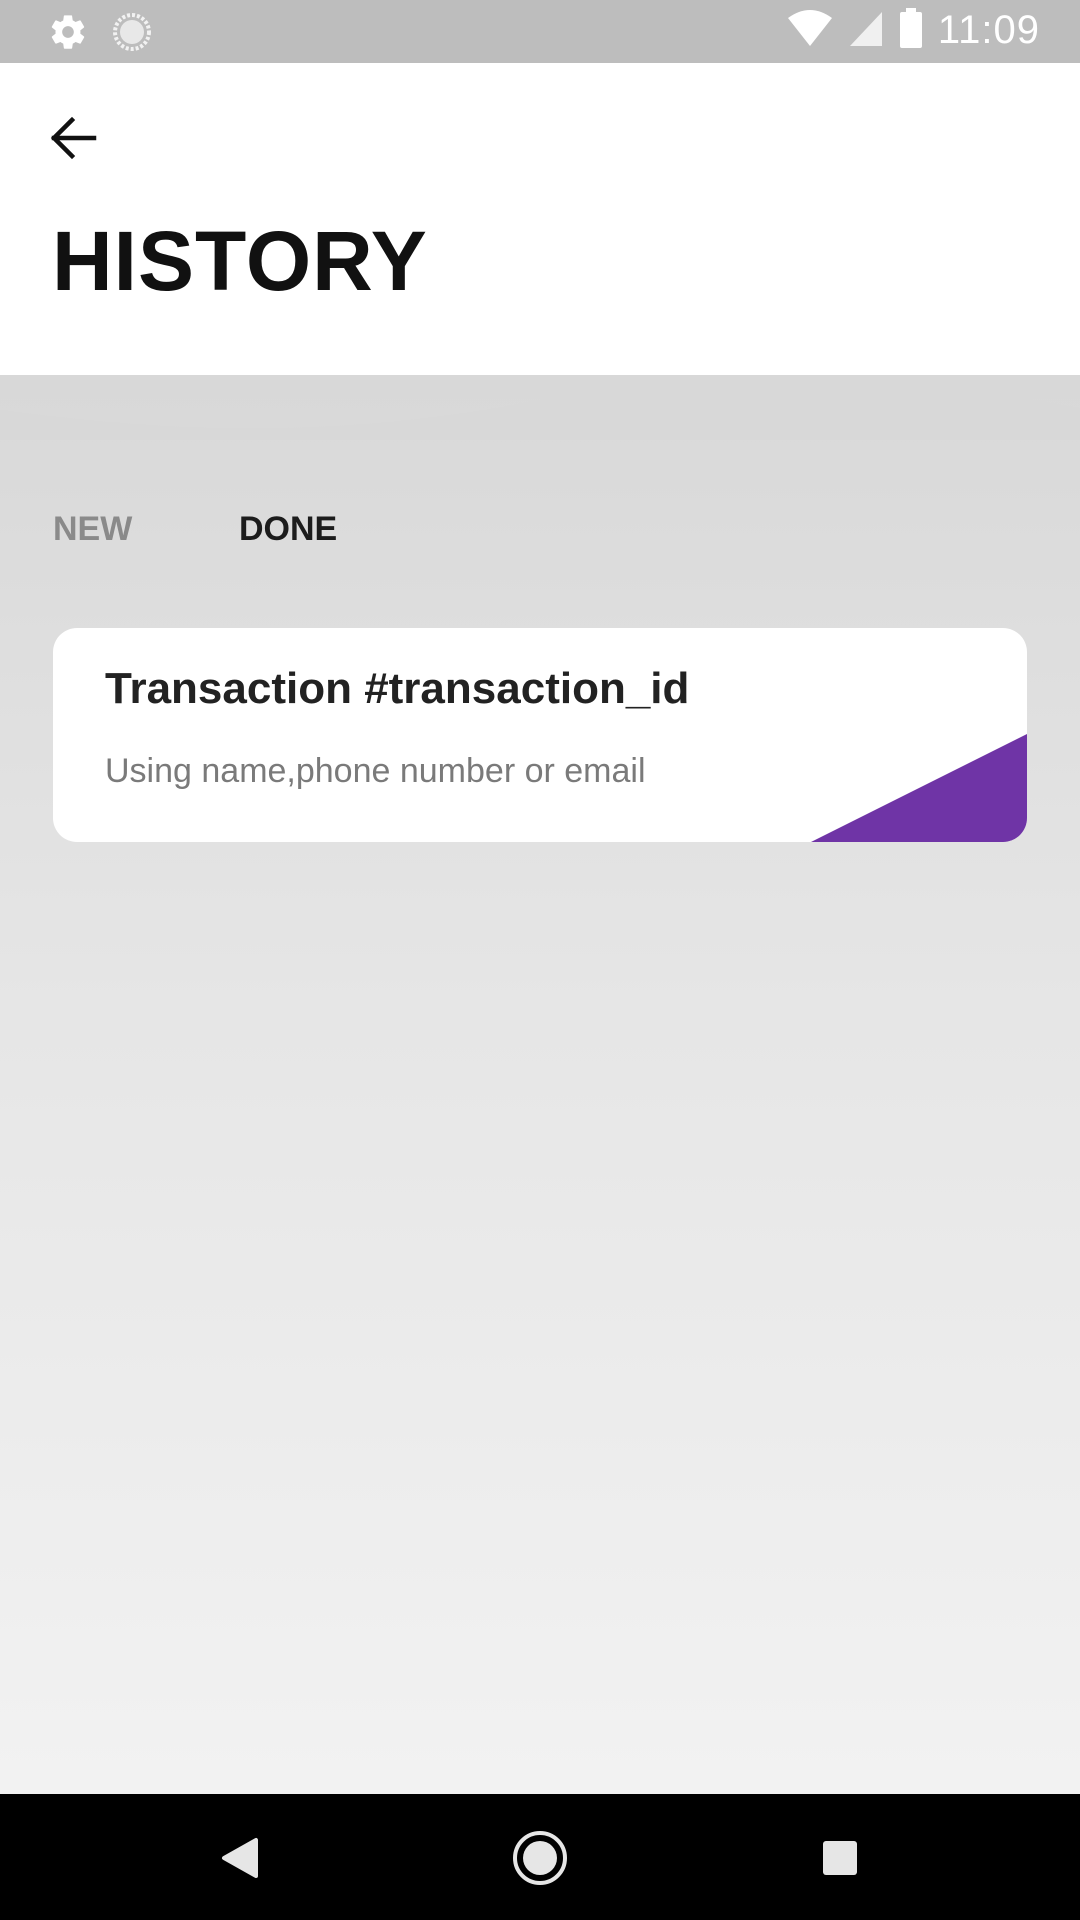 The image size is (1080, 1920). I want to click on page-title: HISTORY, so click(240, 261).